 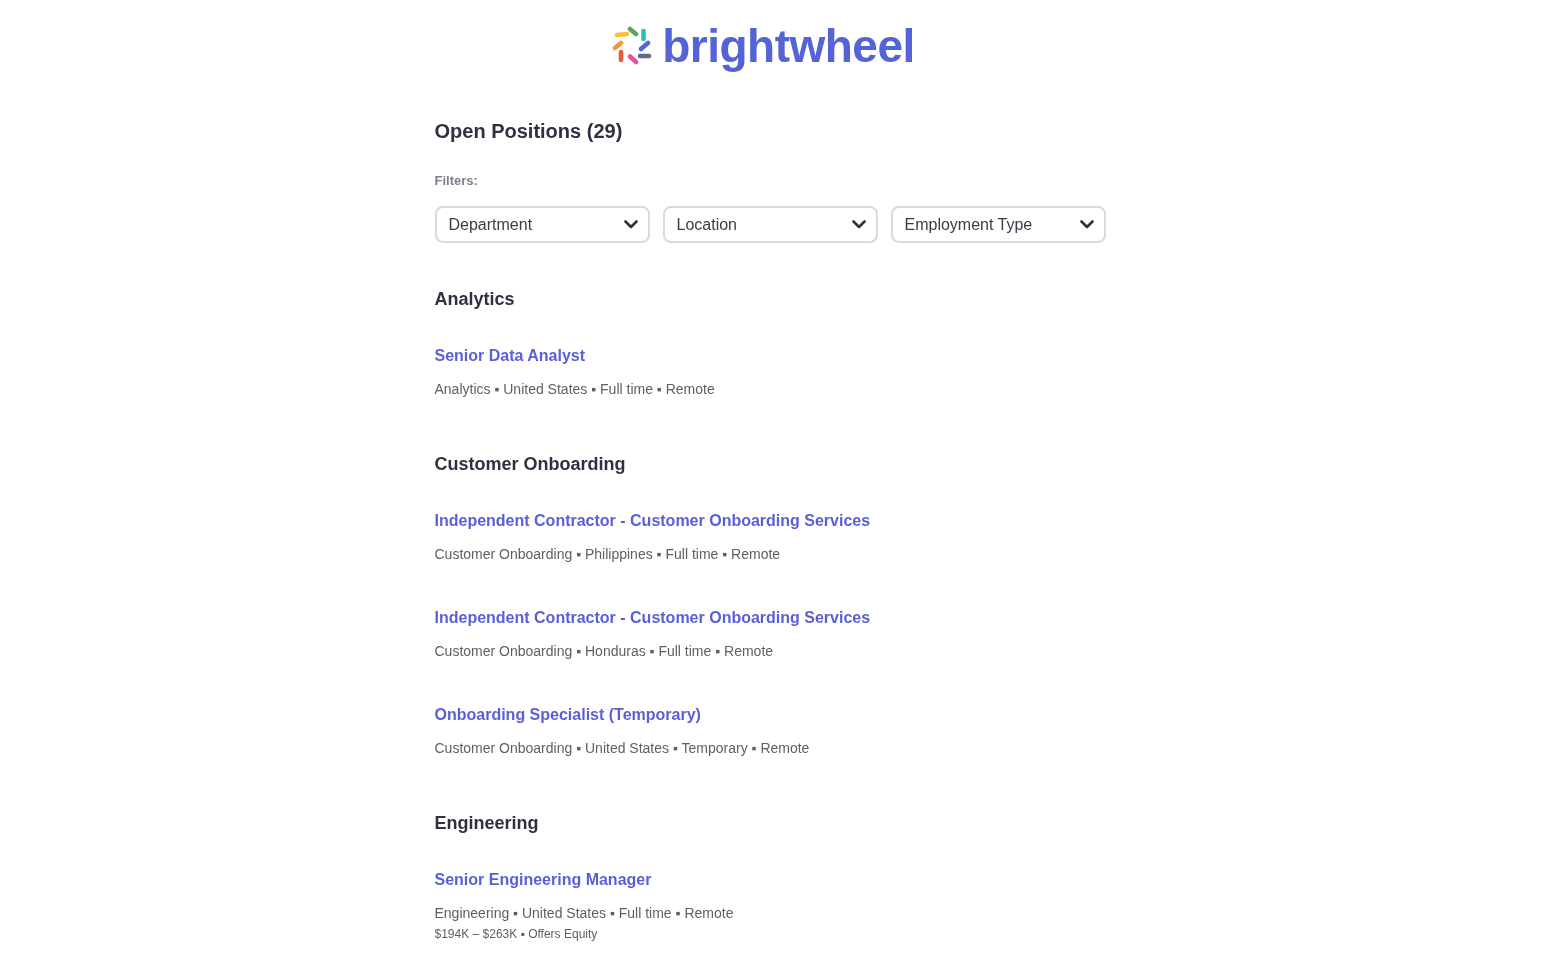 What do you see at coordinates (456, 181) in the screenshot?
I see `filters-label: Filters:` at bounding box center [456, 181].